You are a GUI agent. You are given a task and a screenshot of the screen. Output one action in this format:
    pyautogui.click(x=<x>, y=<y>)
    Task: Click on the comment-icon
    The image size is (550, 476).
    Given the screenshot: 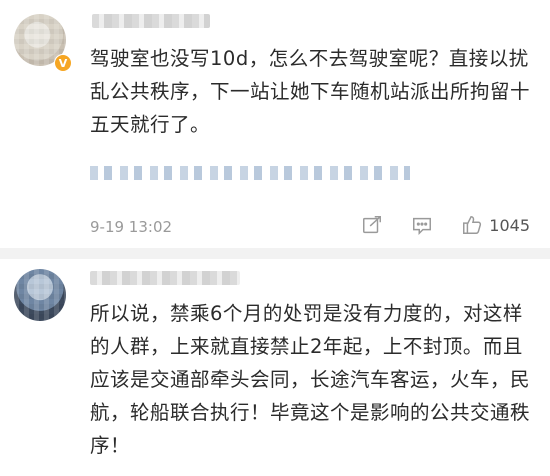 What is the action you would take?
    pyautogui.click(x=422, y=226)
    